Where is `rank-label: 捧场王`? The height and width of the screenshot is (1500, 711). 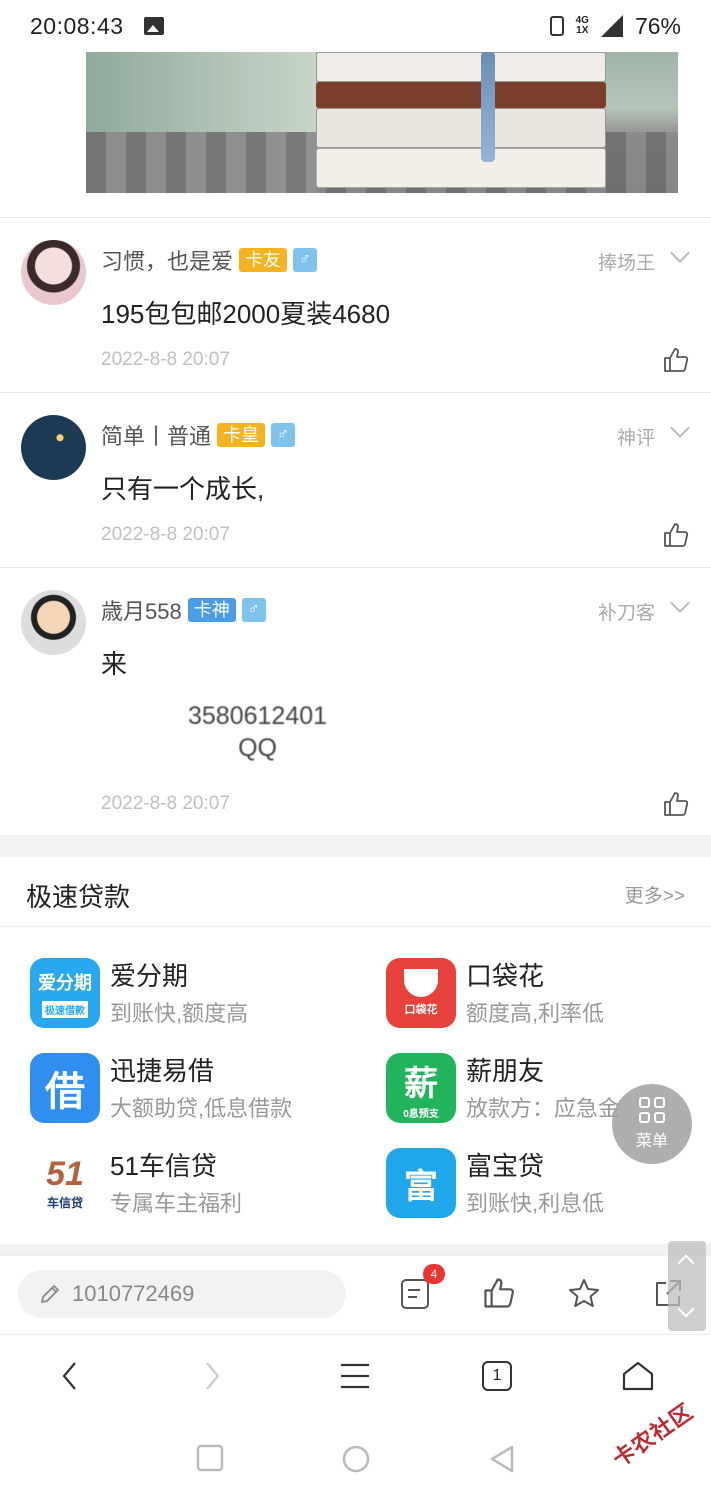 rank-label: 捧场王 is located at coordinates (626, 263).